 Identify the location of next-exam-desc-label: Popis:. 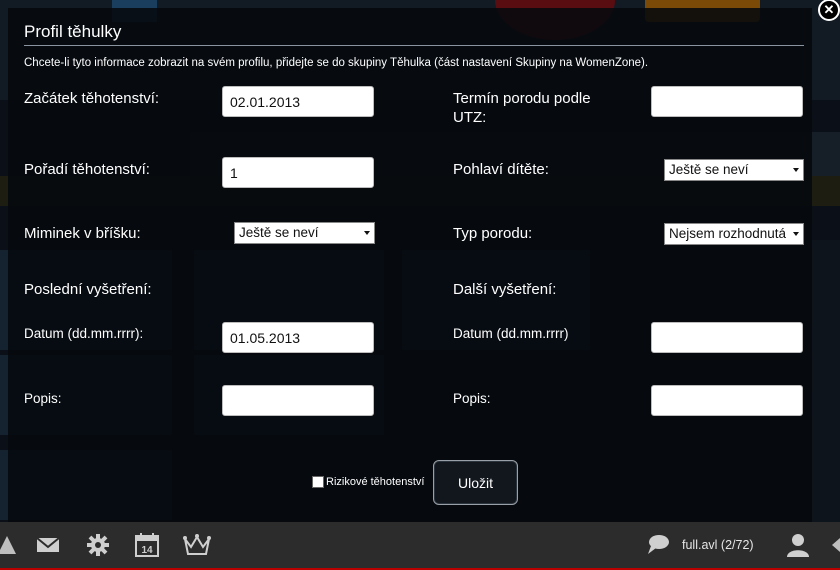
(472, 398).